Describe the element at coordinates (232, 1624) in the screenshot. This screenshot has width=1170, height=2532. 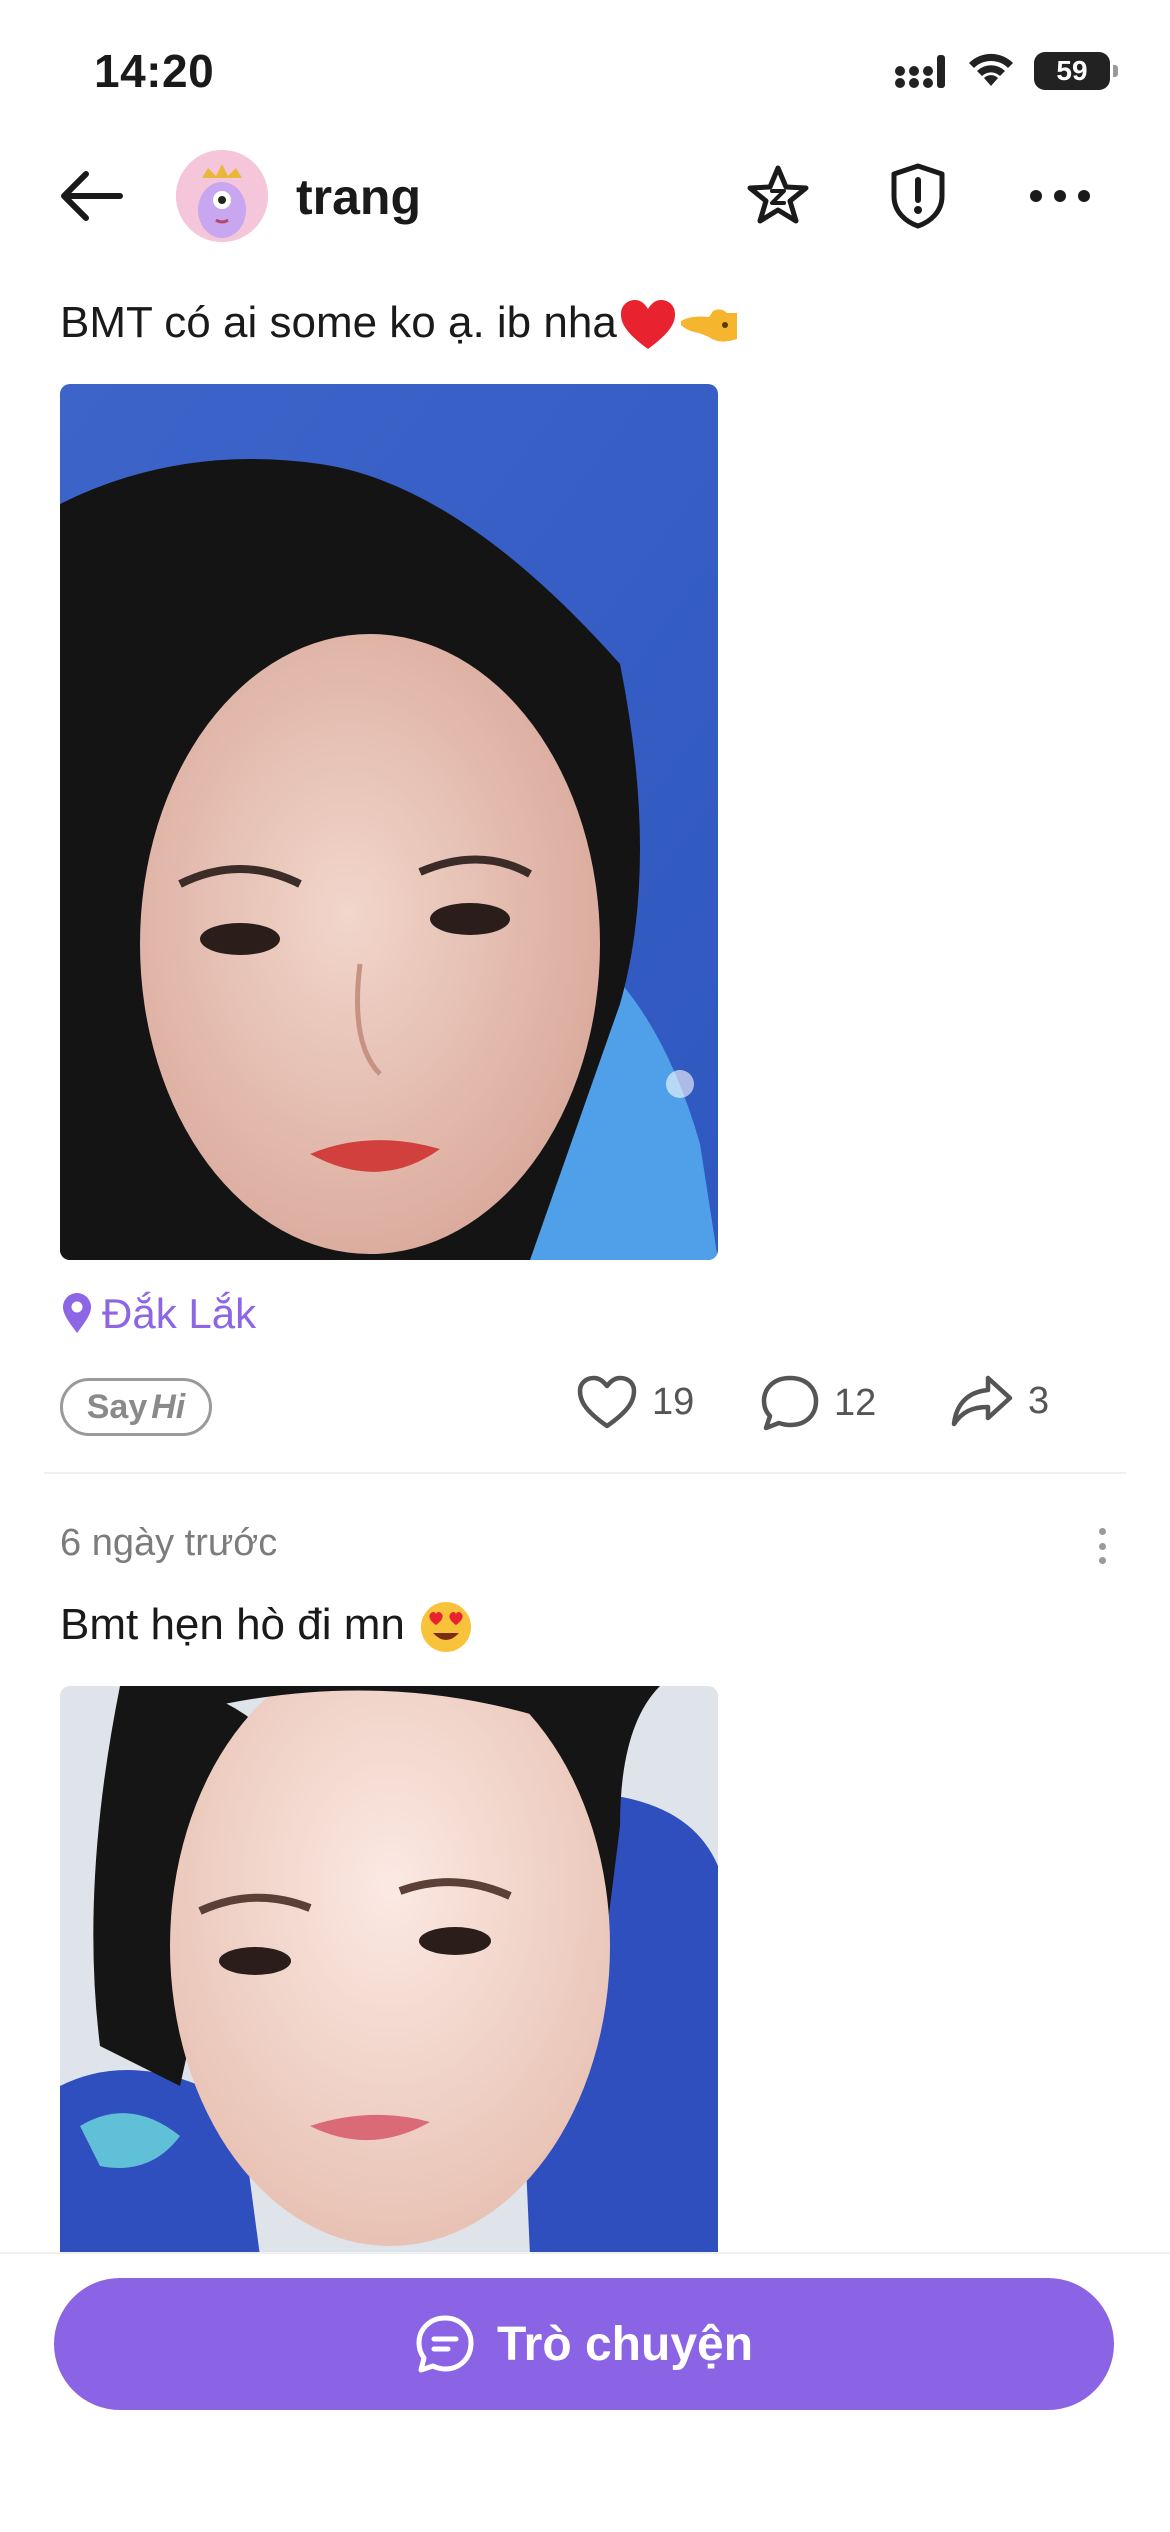
I see `post-caption-text: Bmt hẹn hò đi mn` at that location.